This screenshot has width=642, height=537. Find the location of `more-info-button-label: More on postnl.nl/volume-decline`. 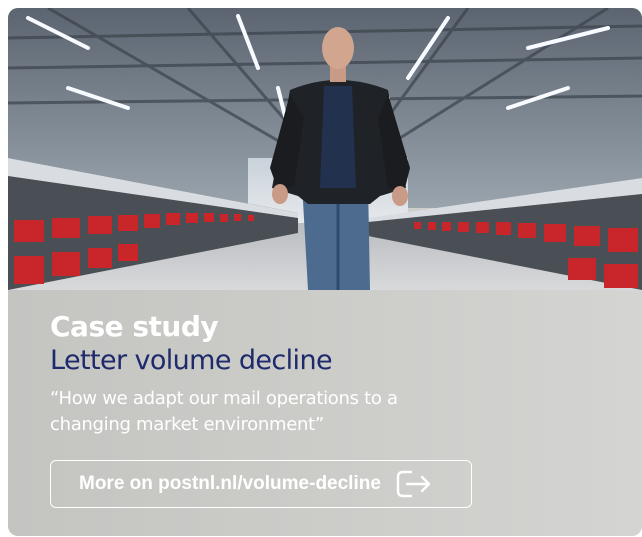

more-info-button-label: More on postnl.nl/volume-decline is located at coordinates (230, 483).